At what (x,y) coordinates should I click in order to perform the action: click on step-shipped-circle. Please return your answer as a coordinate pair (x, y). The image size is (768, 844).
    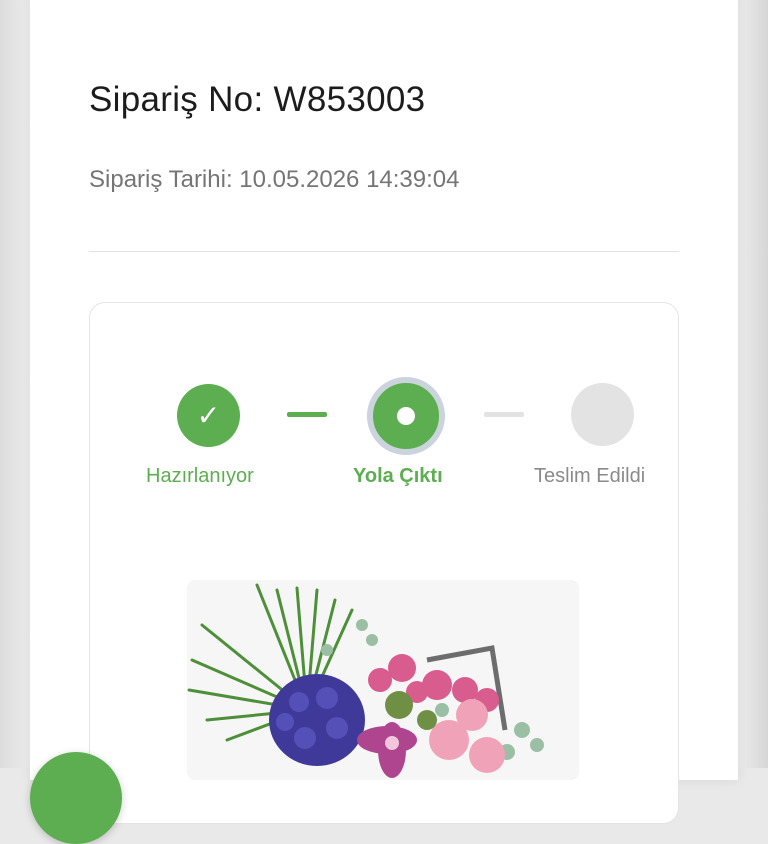
    Looking at the image, I should click on (406, 416).